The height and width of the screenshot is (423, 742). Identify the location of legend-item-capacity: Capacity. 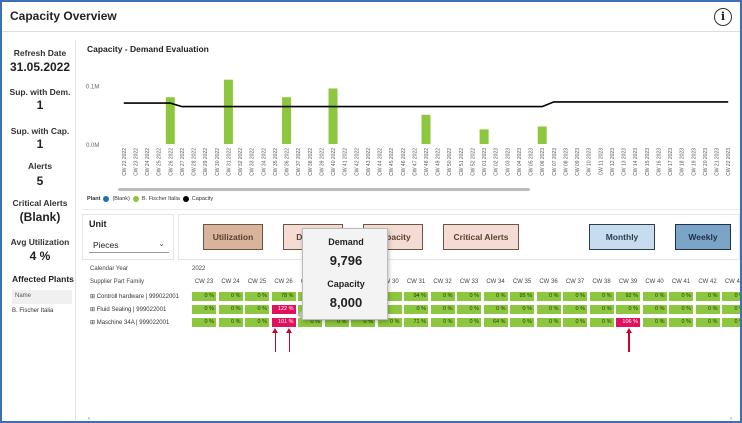
(202, 199).